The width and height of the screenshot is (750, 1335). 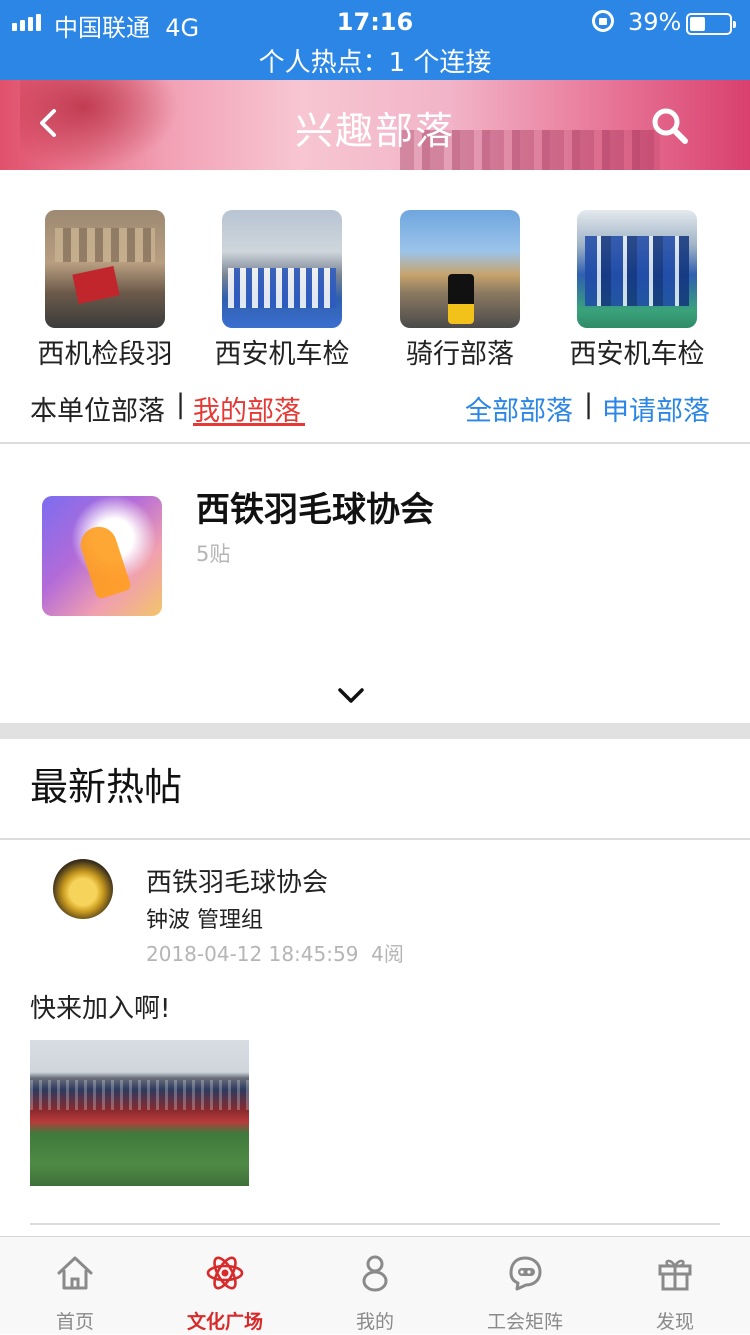 I want to click on tribe-post-count: 5贴, so click(x=213, y=554).